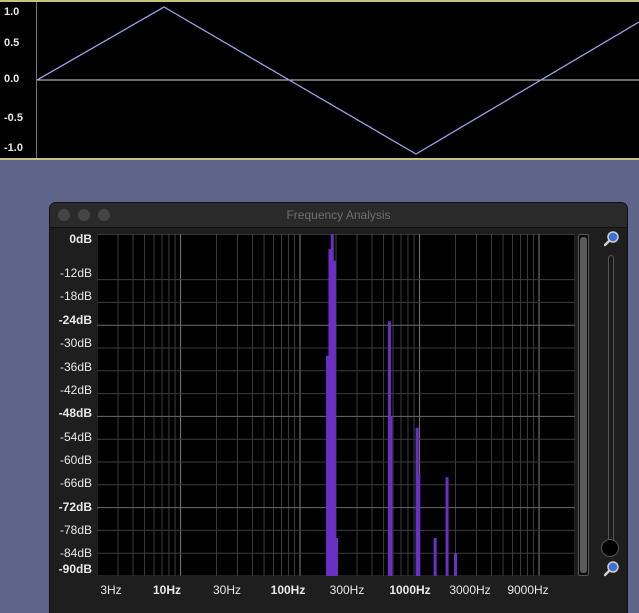  I want to click on hz-label-9000: 9000Hz, so click(528, 590).